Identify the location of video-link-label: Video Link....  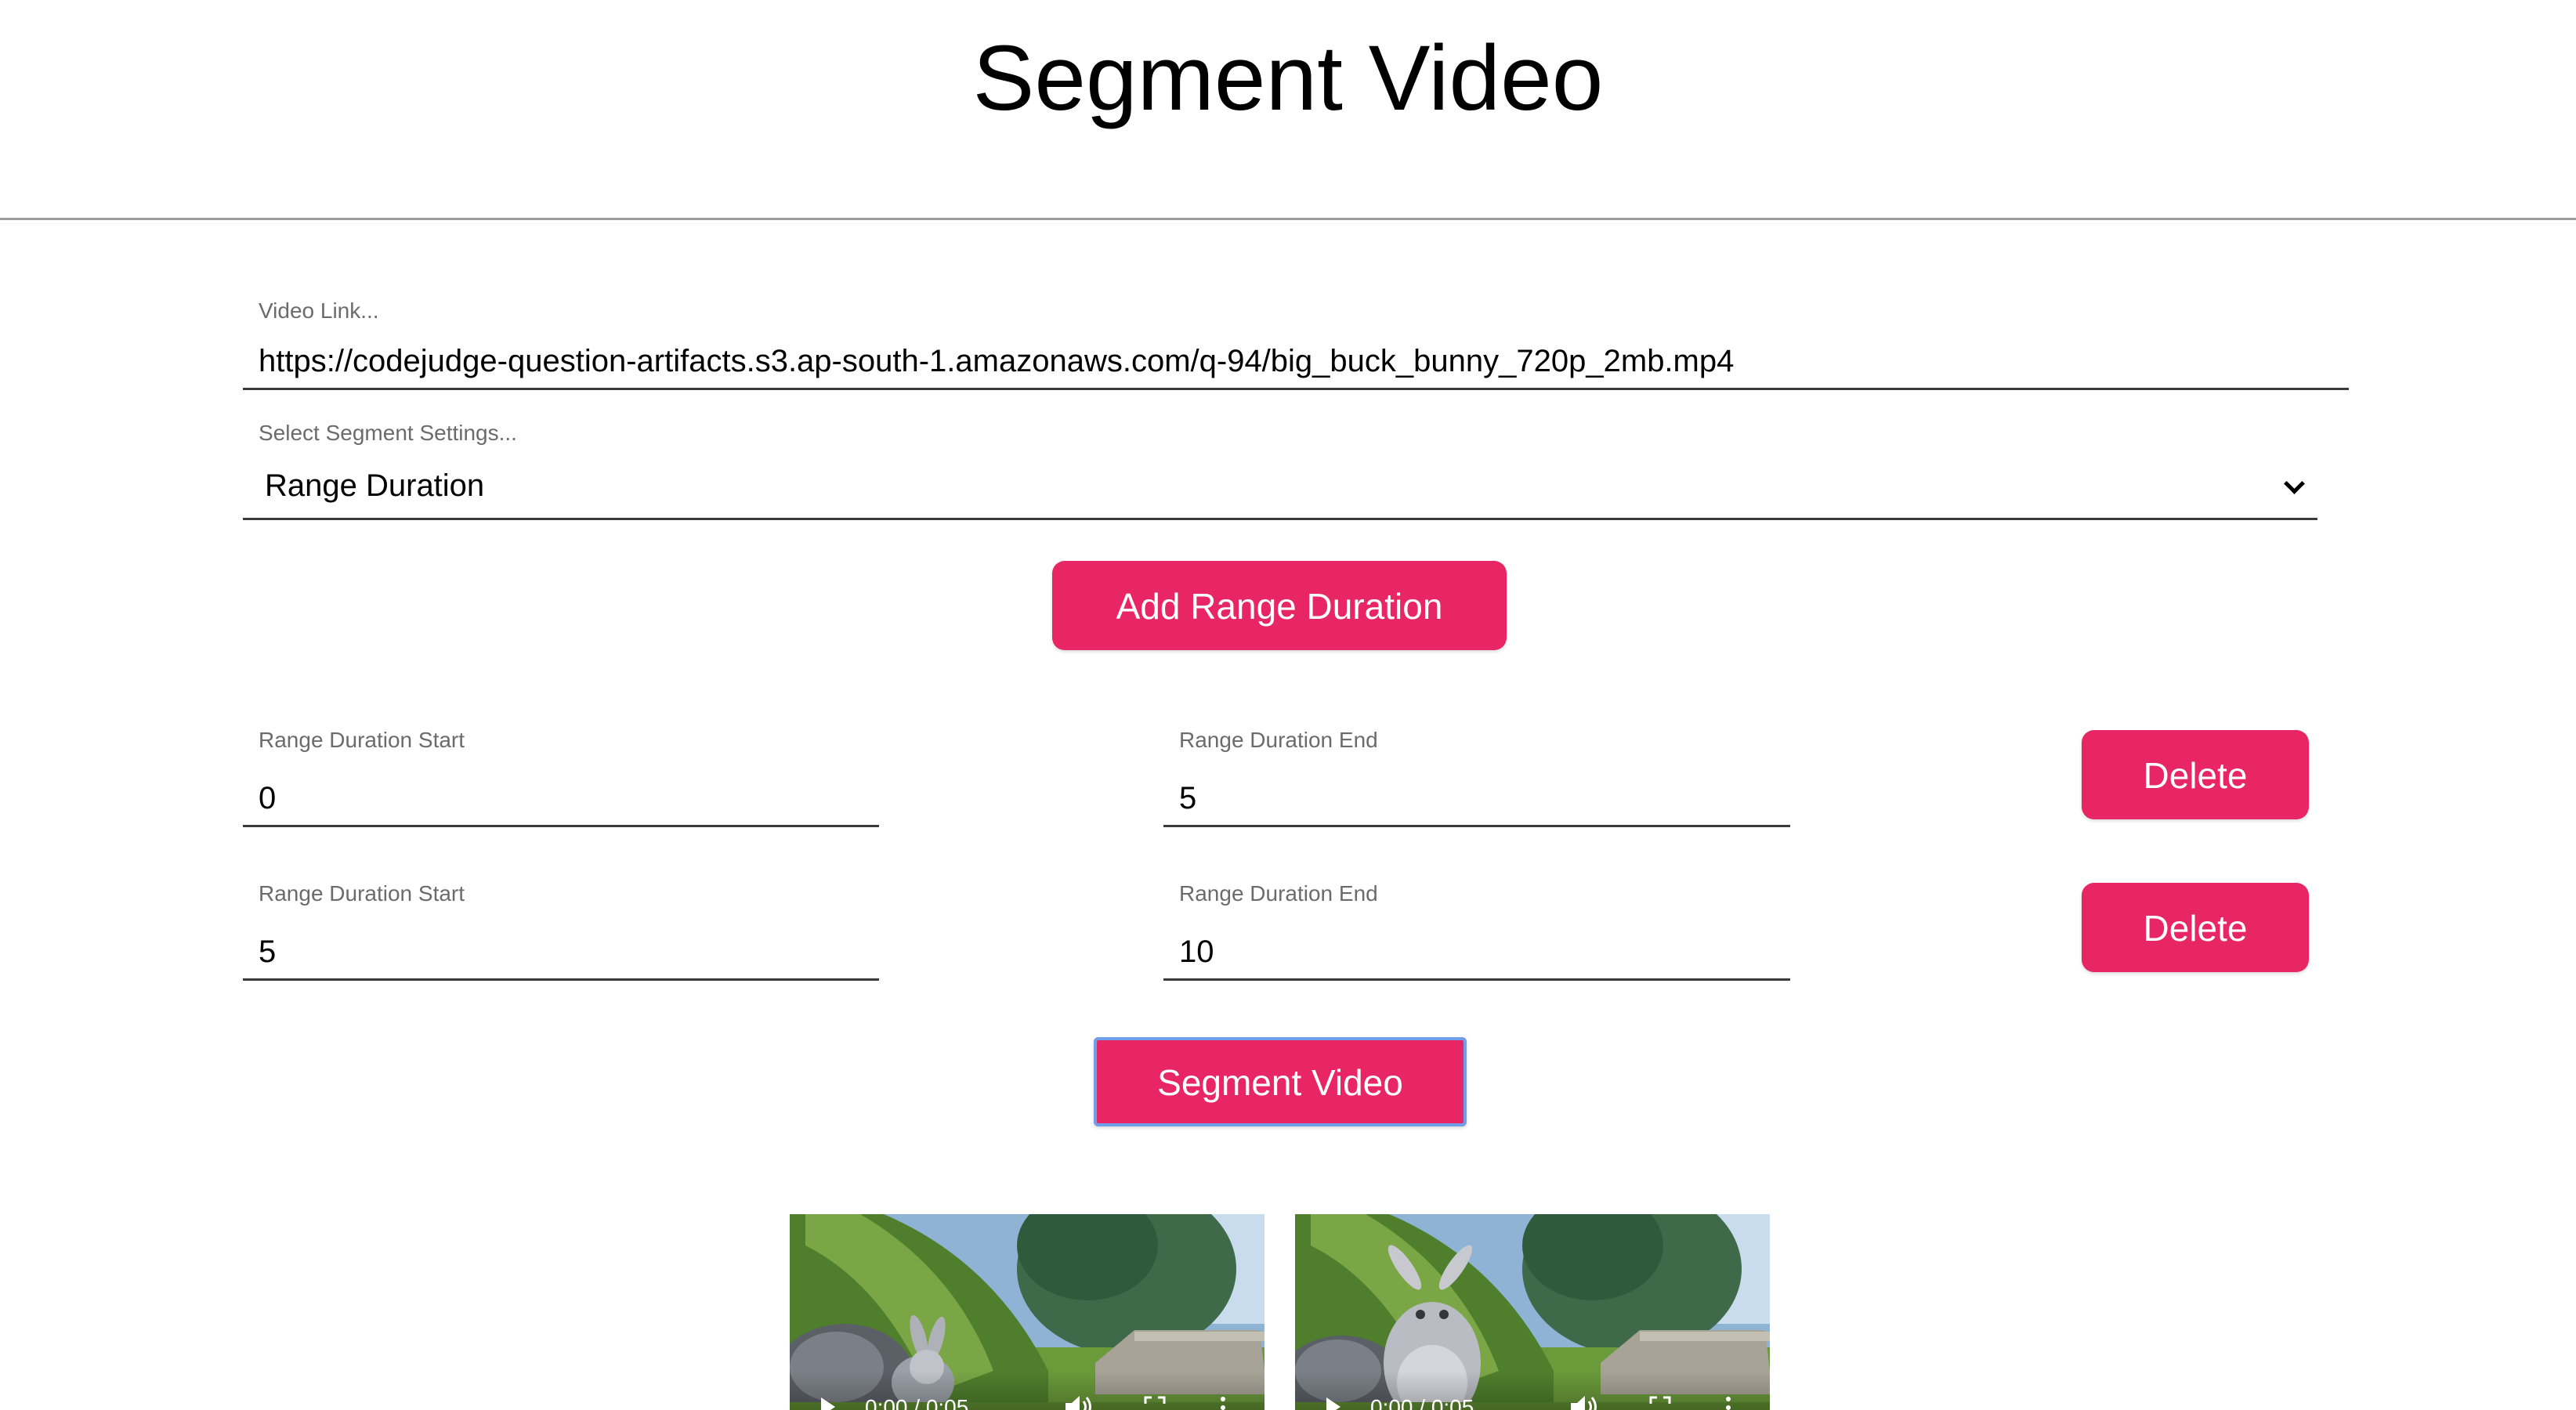
(319, 310).